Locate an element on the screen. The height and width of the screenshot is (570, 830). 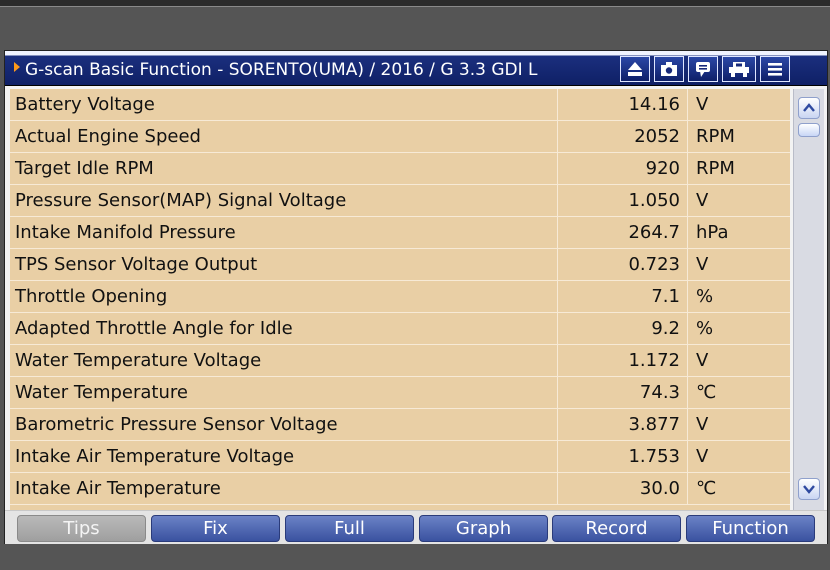
function-button: Function is located at coordinates (750, 528).